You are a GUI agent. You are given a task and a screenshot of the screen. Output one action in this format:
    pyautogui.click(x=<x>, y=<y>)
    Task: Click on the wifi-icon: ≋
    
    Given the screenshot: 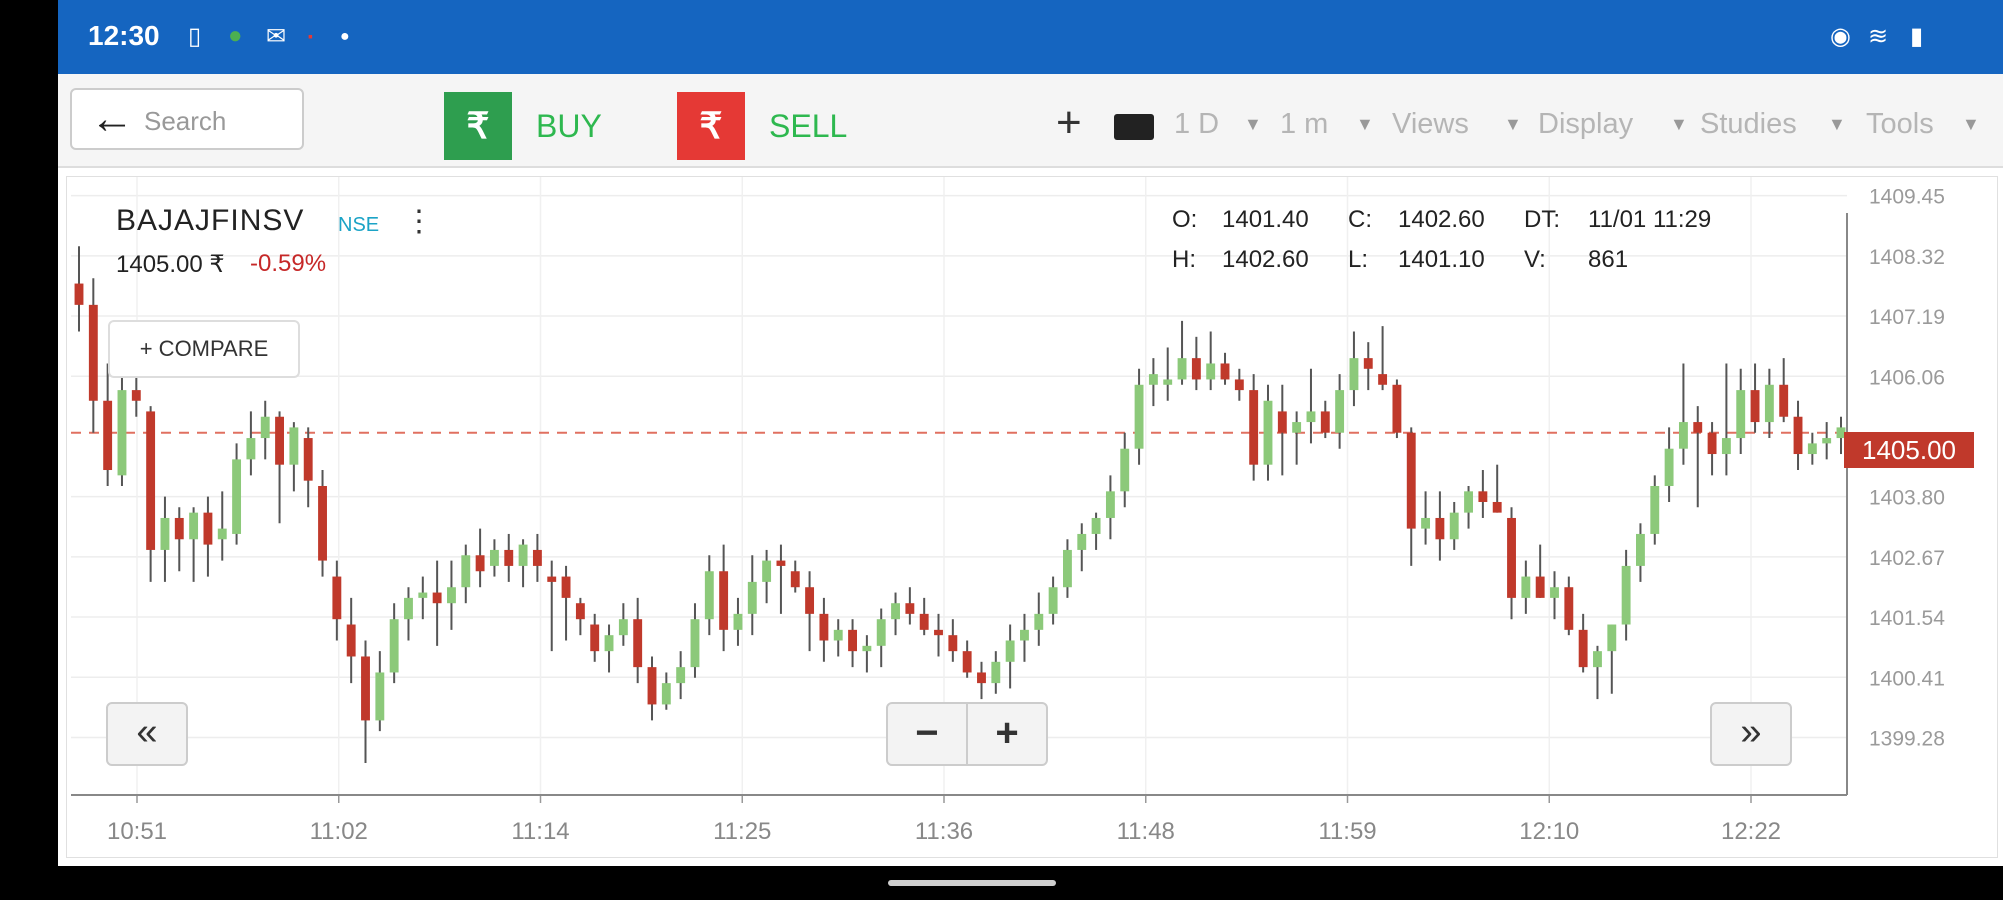 What is the action you would take?
    pyautogui.click(x=1878, y=36)
    